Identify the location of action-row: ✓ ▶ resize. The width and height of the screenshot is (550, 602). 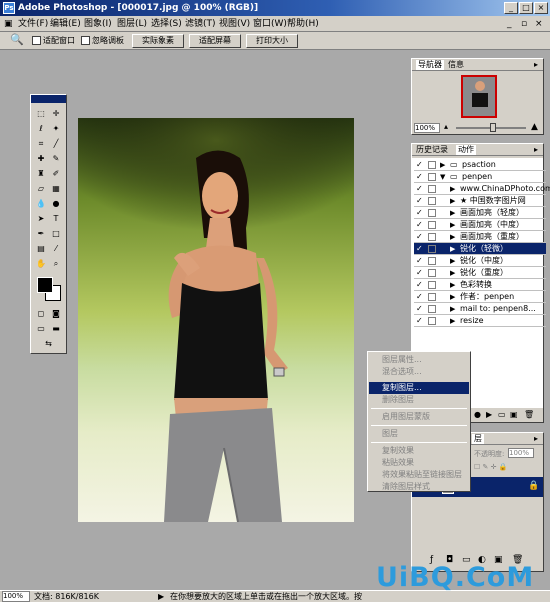
(480, 321).